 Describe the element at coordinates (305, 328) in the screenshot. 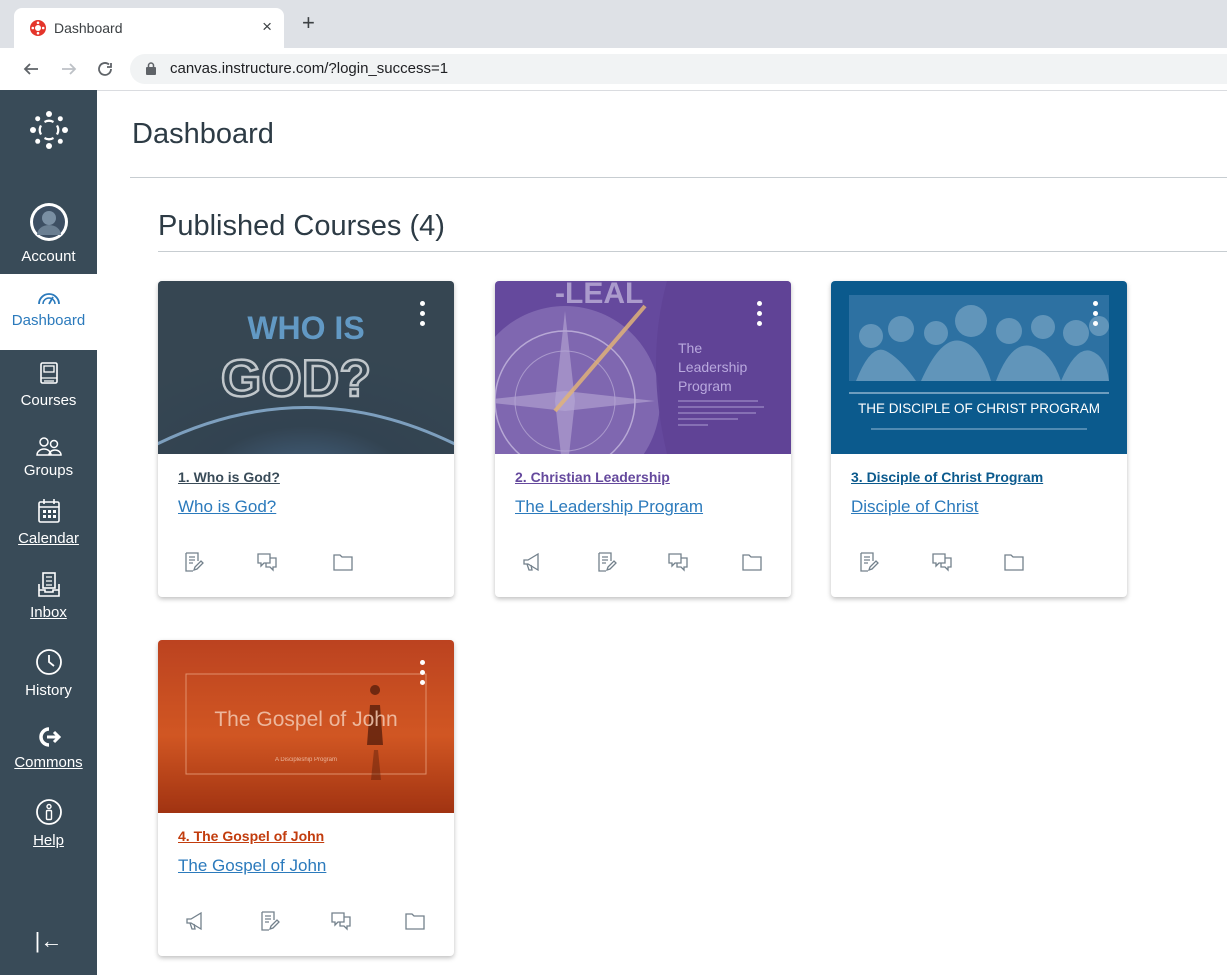

I see `hero-text: WHO IS` at that location.